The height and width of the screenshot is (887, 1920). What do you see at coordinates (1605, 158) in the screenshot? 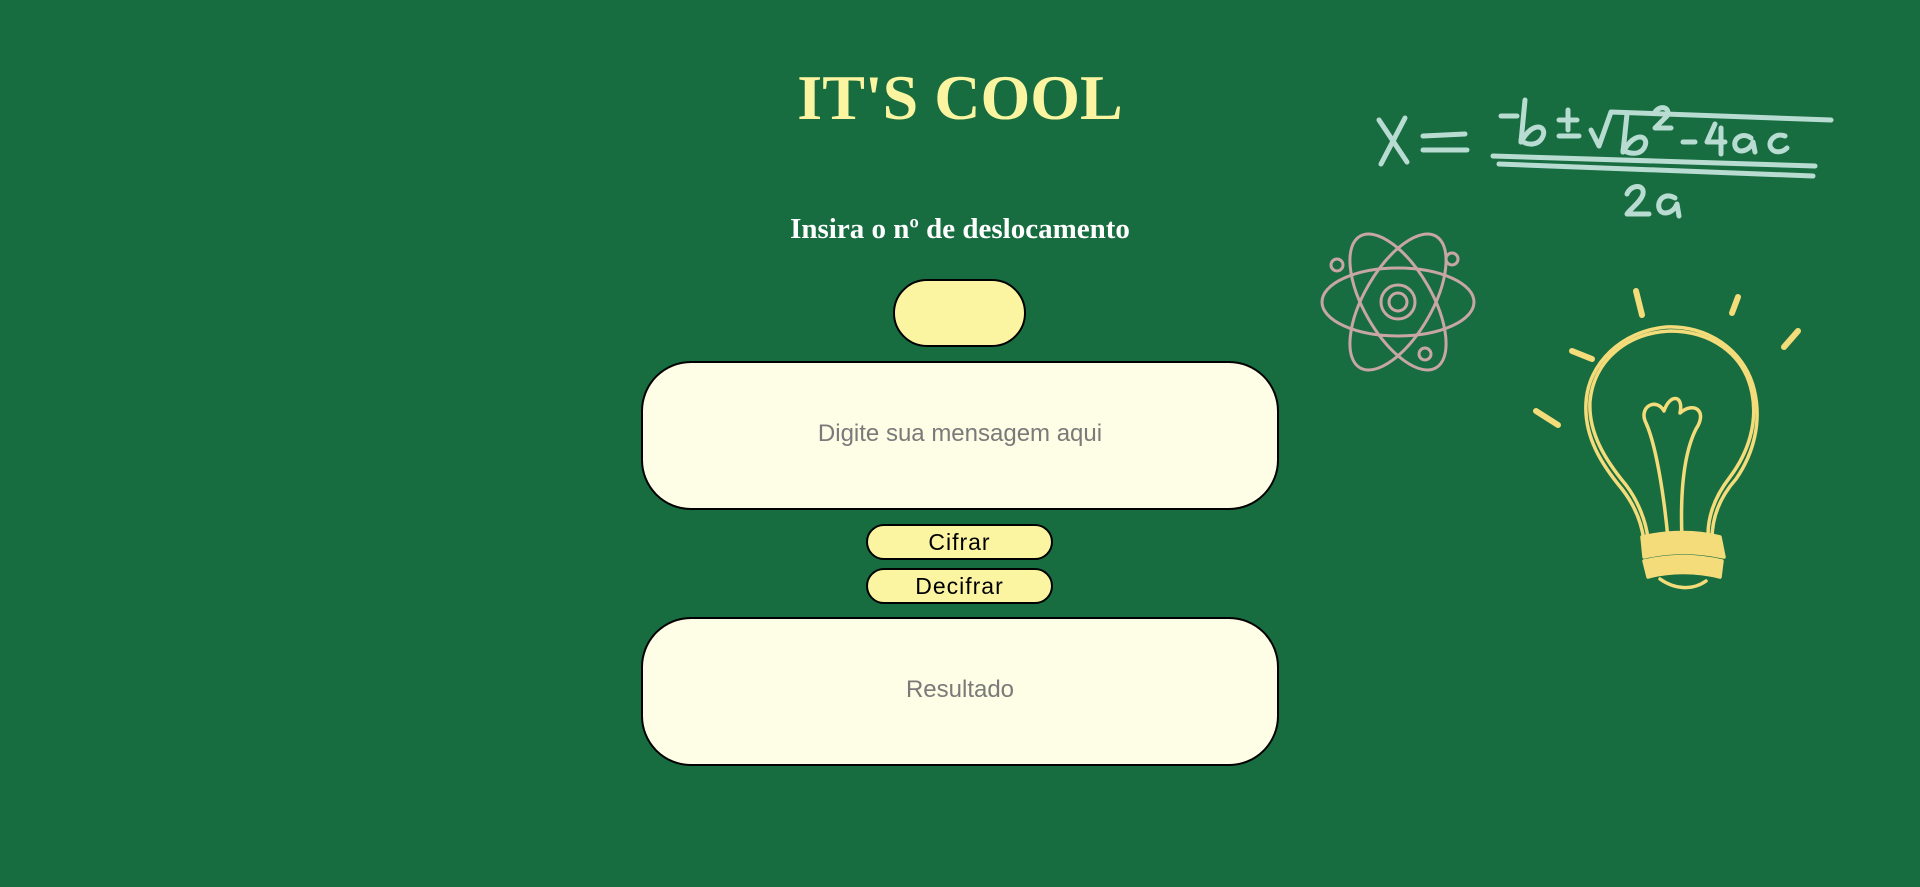
I see `quadratic-formula-icon` at bounding box center [1605, 158].